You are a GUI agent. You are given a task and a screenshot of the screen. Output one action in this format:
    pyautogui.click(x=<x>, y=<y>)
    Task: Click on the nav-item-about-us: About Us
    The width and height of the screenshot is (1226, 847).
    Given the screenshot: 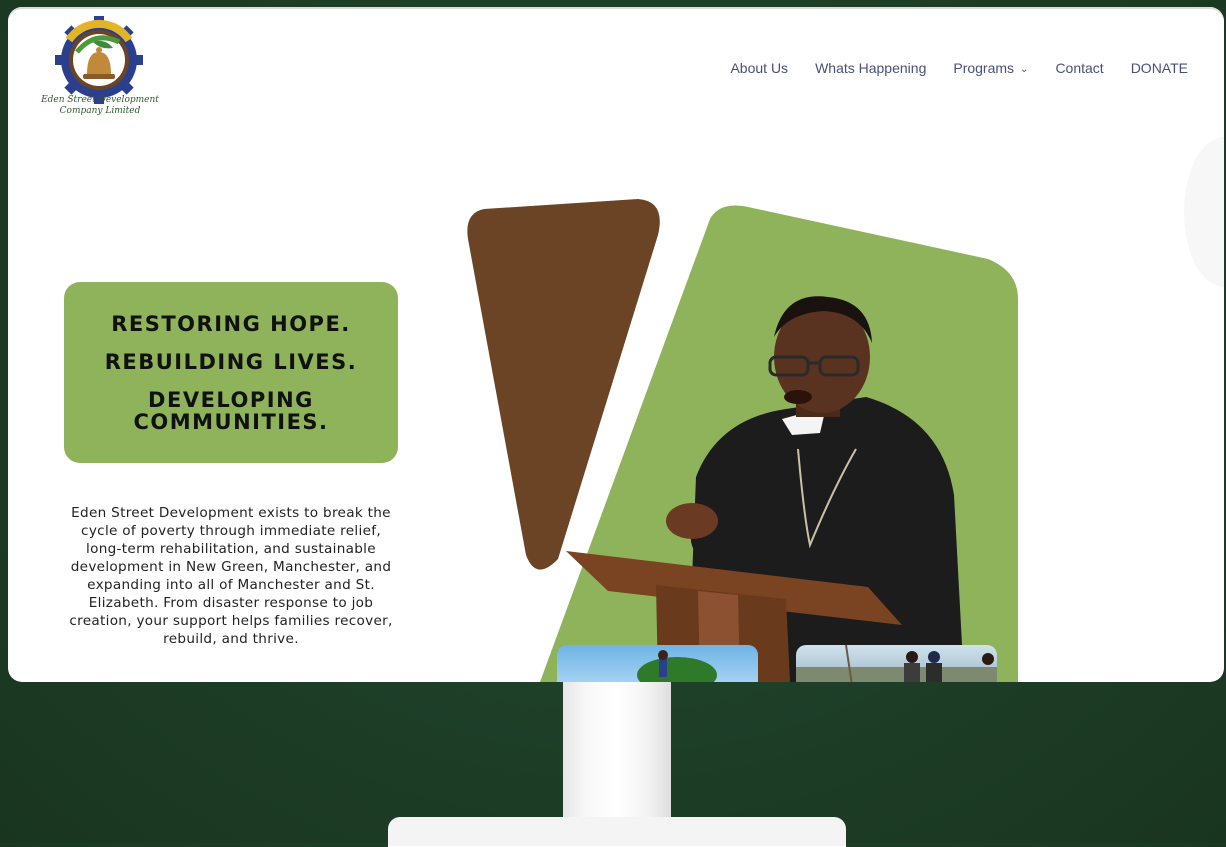 What is the action you would take?
    pyautogui.click(x=759, y=68)
    